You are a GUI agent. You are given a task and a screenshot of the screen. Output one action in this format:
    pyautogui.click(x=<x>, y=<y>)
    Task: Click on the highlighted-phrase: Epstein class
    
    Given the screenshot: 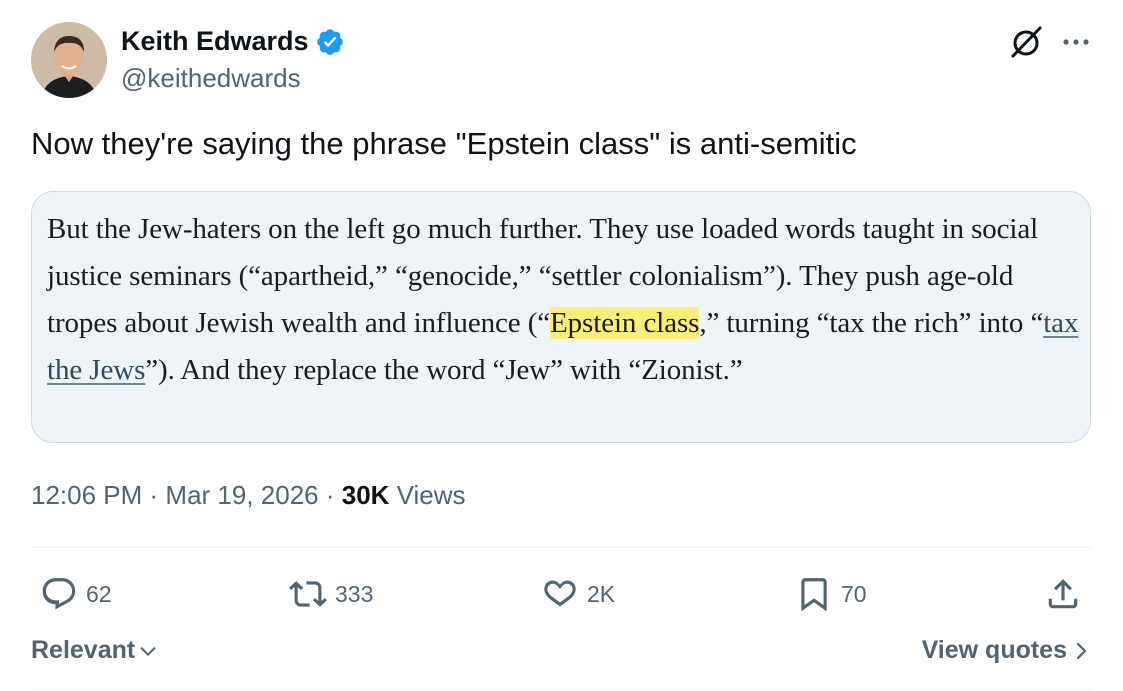 What is the action you would take?
    pyautogui.click(x=625, y=323)
    